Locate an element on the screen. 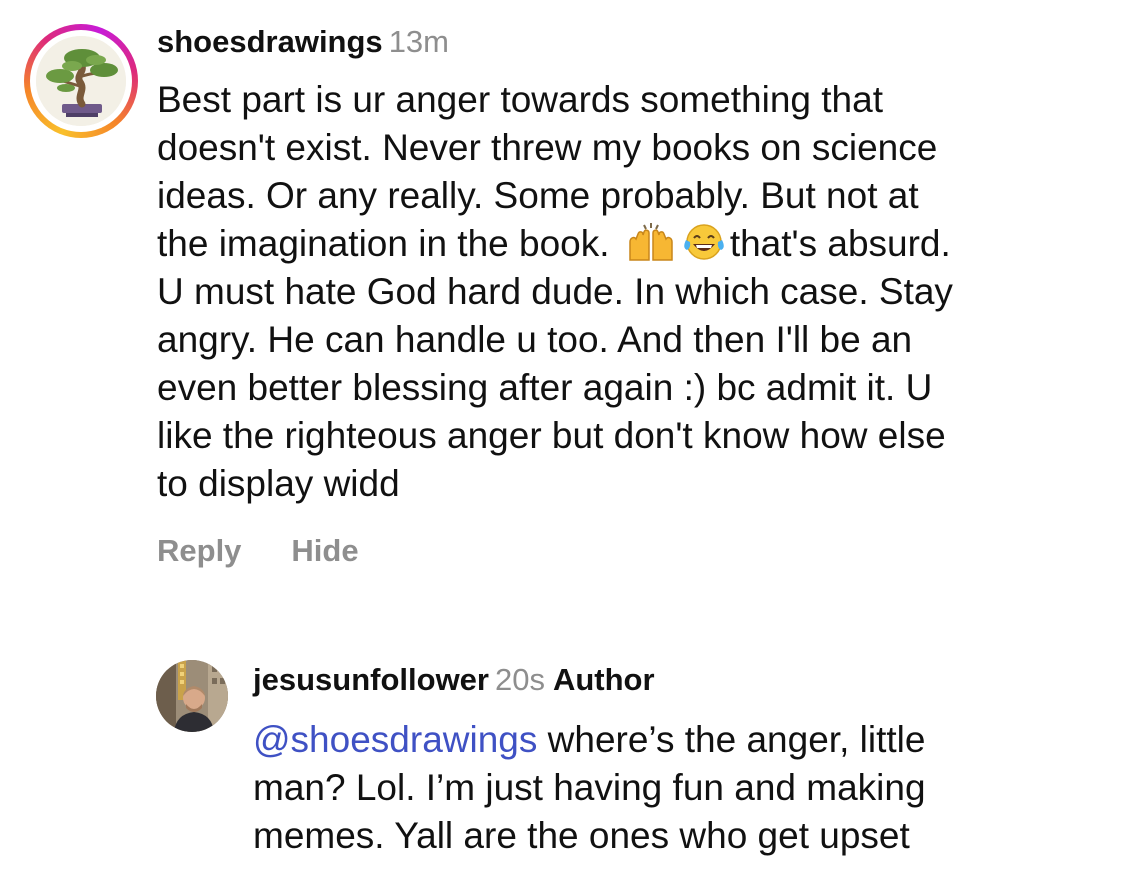  comment-text-fragment: where’s the anger, little is located at coordinates (731, 739).